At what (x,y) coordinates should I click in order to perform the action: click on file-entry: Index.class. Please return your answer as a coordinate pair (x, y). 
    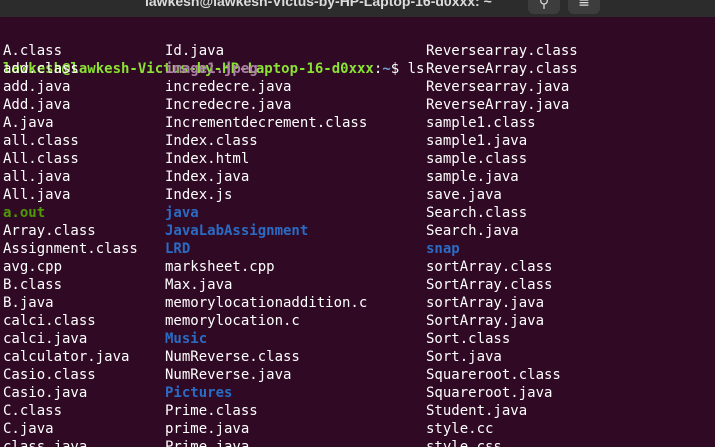
    Looking at the image, I should click on (211, 141).